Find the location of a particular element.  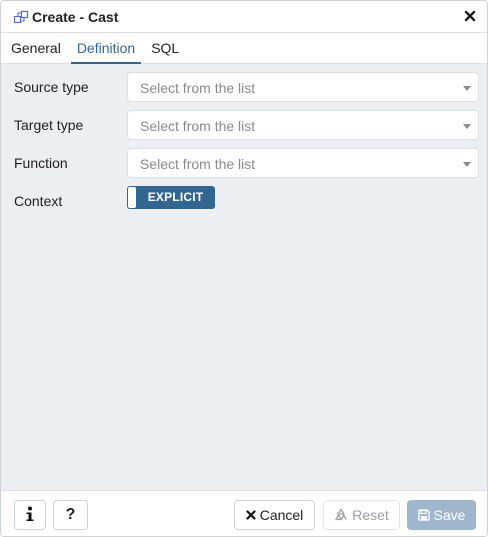

function-placeholder: Select from the list is located at coordinates (198, 164).